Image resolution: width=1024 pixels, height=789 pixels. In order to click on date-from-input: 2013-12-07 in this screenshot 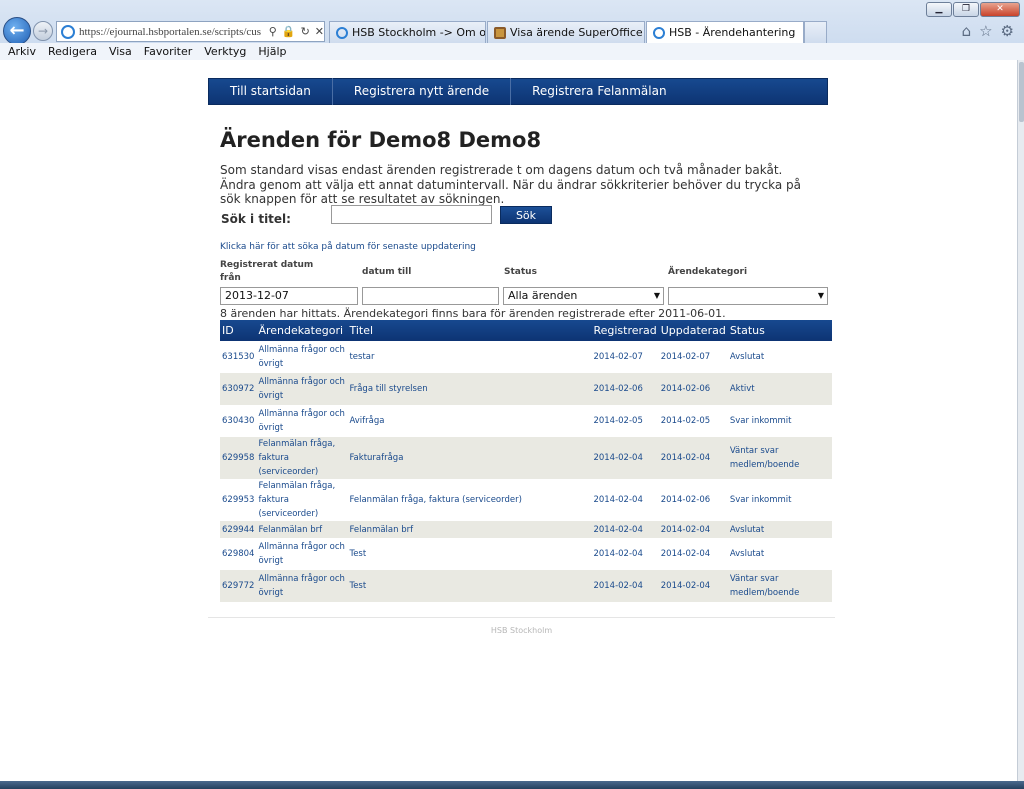, I will do `click(289, 296)`.